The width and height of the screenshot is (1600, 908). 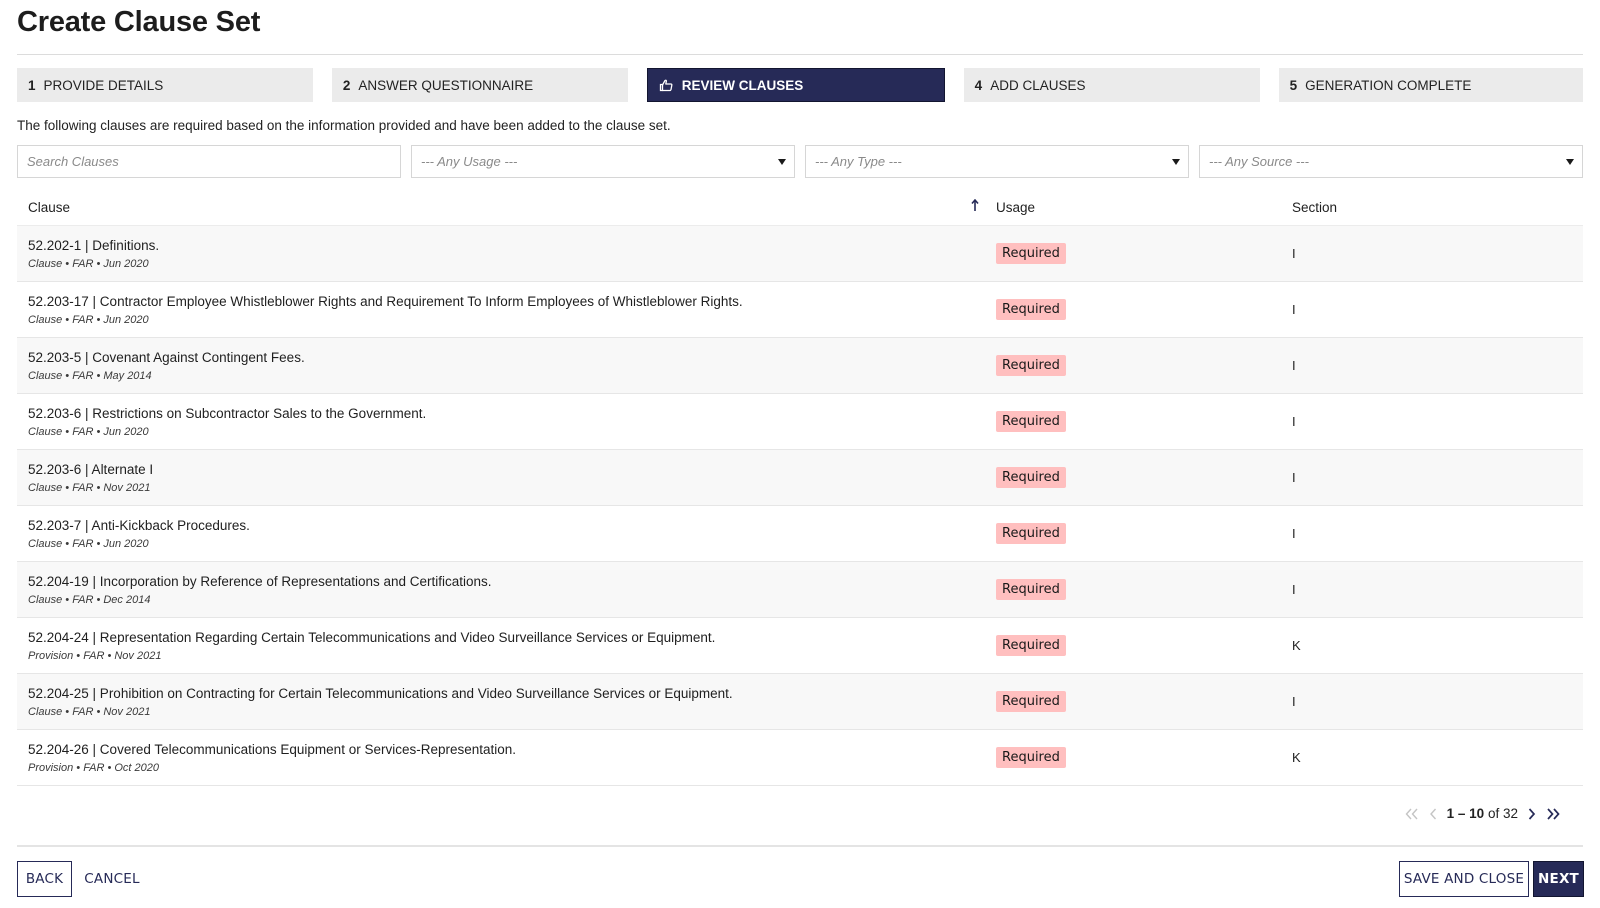 What do you see at coordinates (1493, 813) in the screenshot?
I see `page-range-of: of` at bounding box center [1493, 813].